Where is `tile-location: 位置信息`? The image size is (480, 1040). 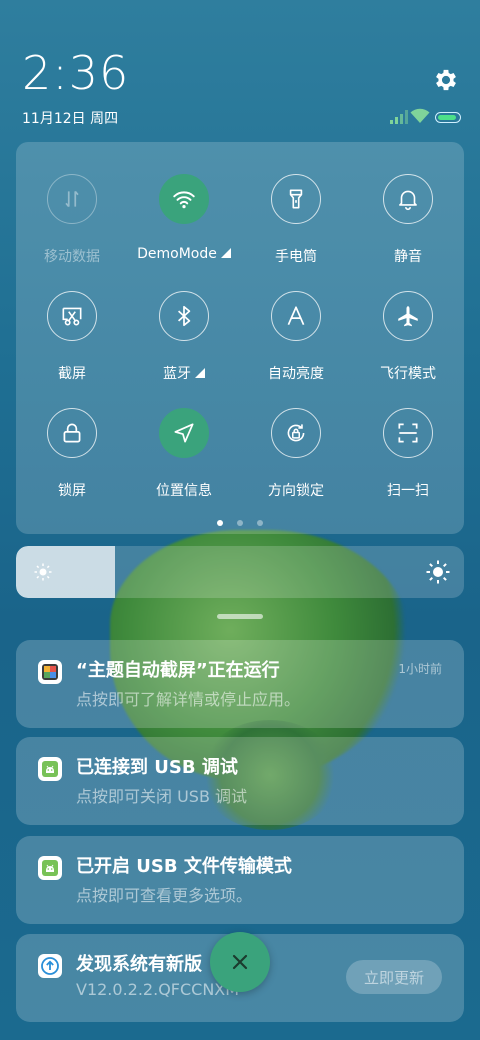
tile-location: 位置信息 is located at coordinates (184, 440).